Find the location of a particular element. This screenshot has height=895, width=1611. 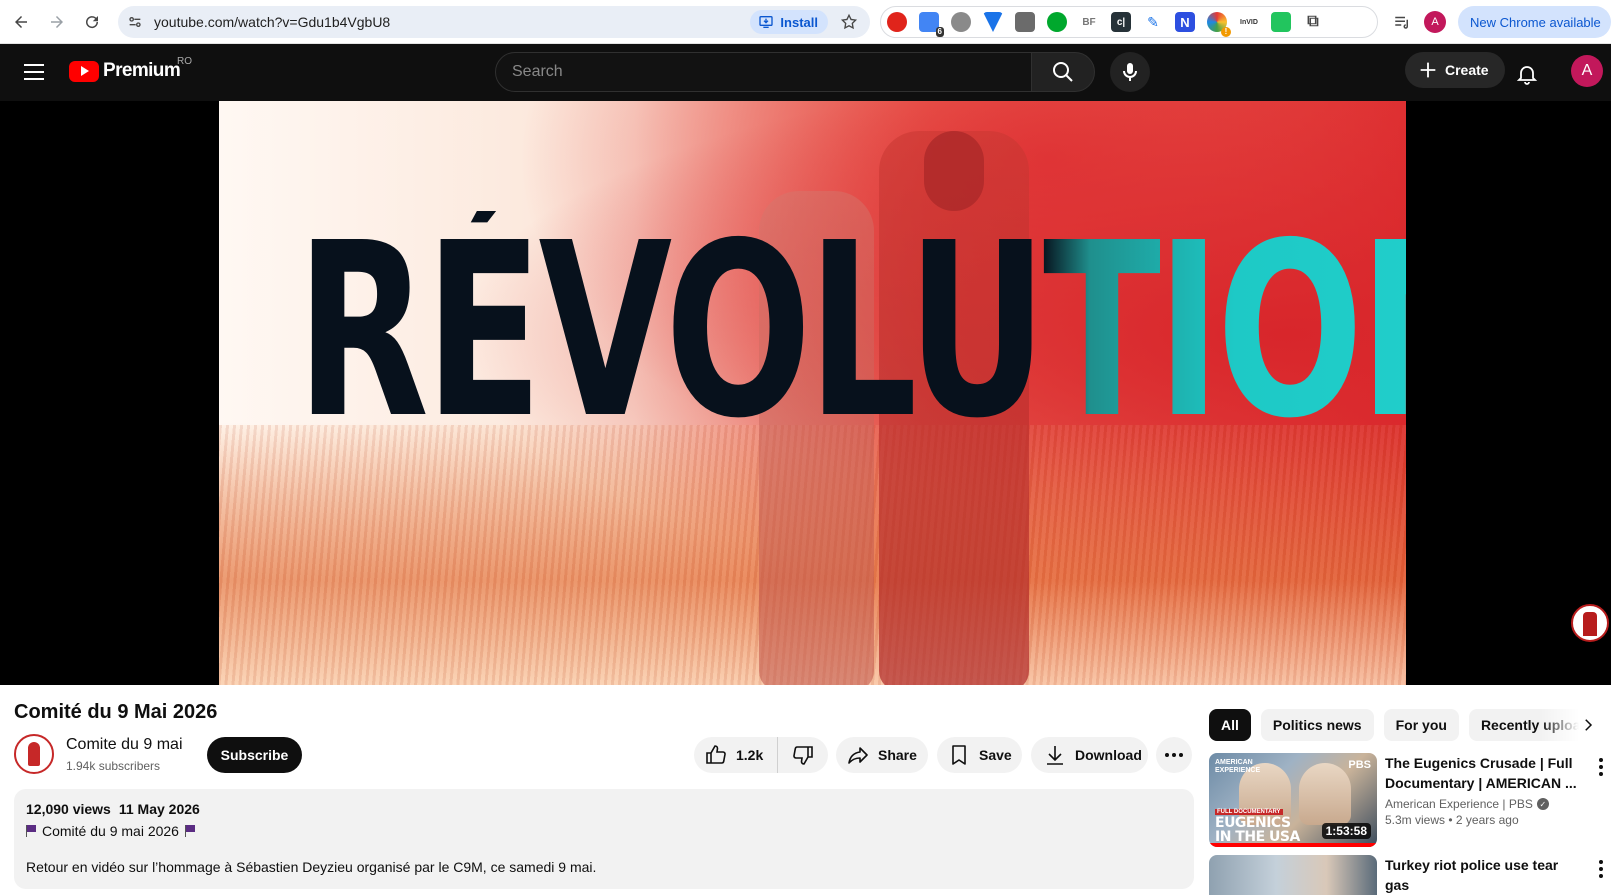

recommendation-channel-name: American Experience | PBS is located at coordinates (1459, 804).